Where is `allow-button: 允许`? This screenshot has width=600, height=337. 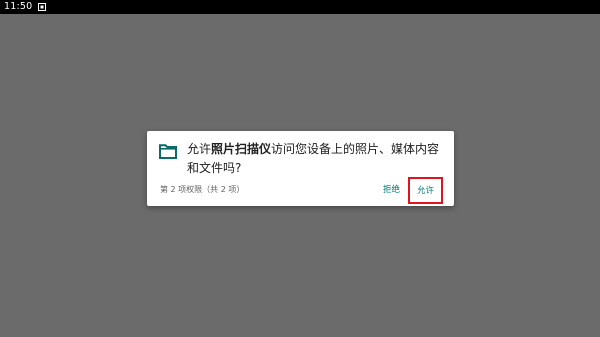 allow-button: 允许 is located at coordinates (425, 190).